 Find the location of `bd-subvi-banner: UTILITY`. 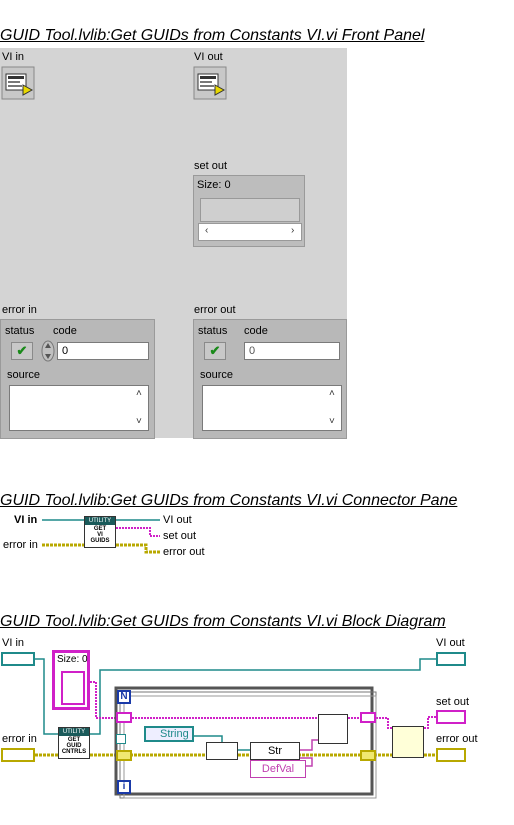

bd-subvi-banner: UTILITY is located at coordinates (74, 732).